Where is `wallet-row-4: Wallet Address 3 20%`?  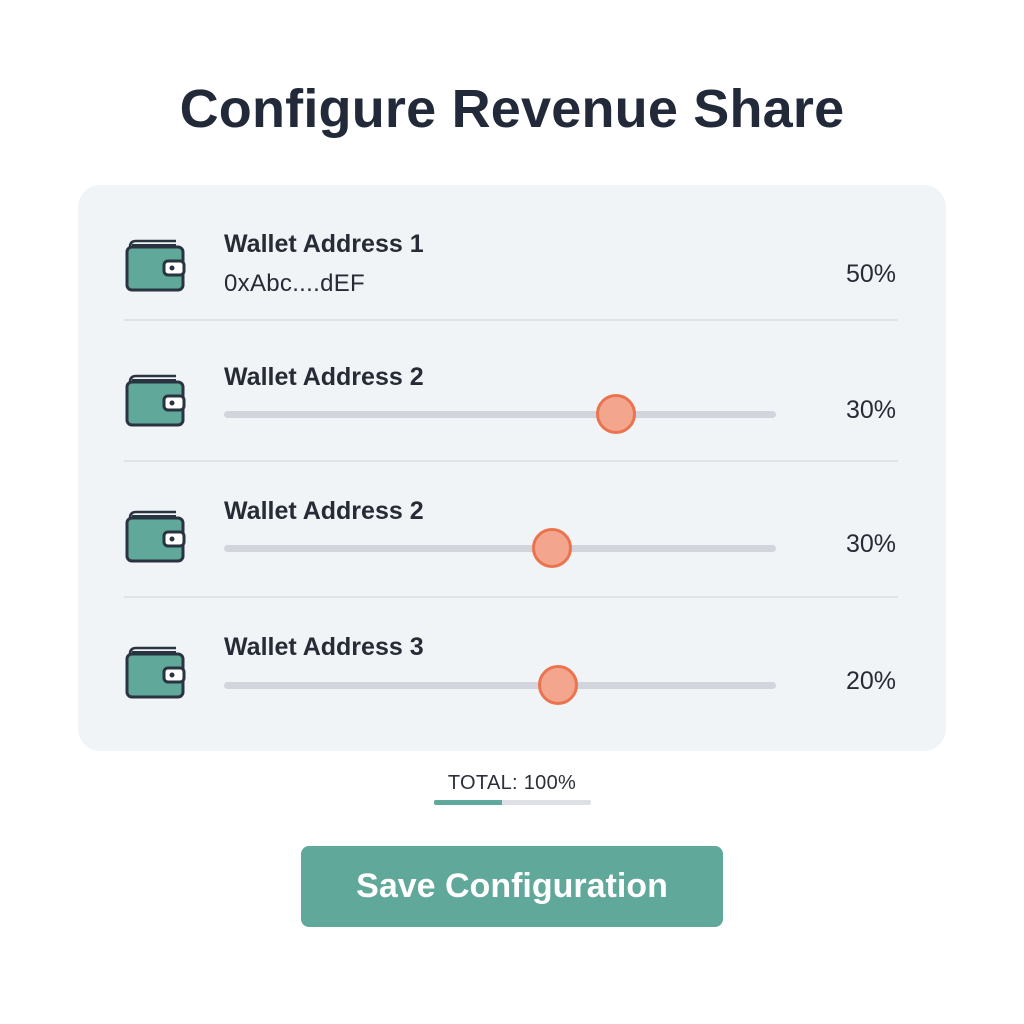 wallet-row-4: Wallet Address 3 20% is located at coordinates (512, 666).